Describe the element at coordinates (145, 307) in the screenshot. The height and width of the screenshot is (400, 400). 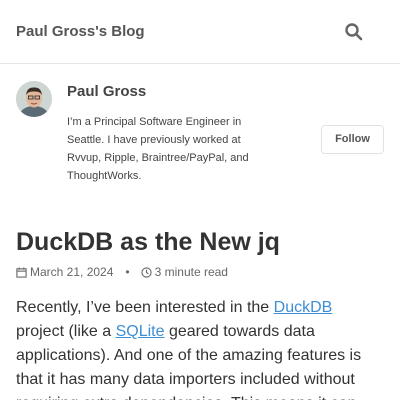
I see `body-text: Recently, I’ve been interested in the` at that location.